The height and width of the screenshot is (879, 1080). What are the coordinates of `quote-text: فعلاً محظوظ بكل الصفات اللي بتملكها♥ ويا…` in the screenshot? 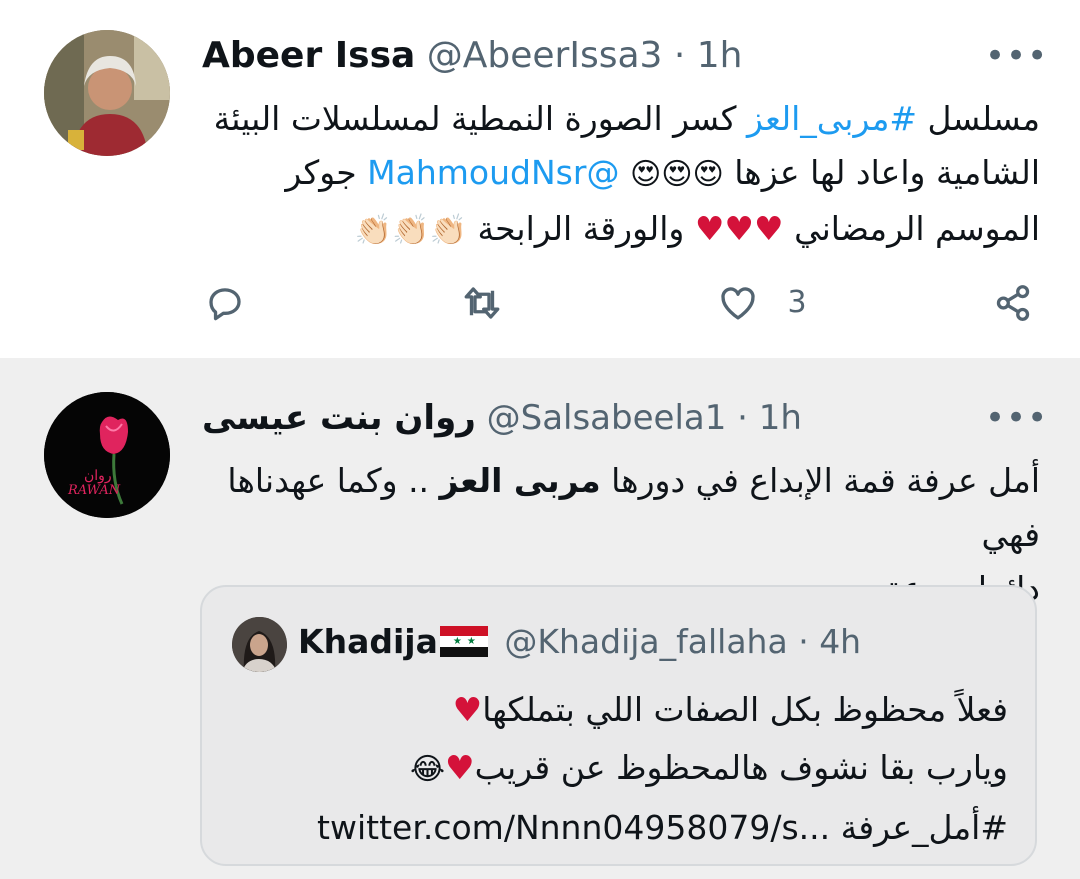 It's located at (620, 769).